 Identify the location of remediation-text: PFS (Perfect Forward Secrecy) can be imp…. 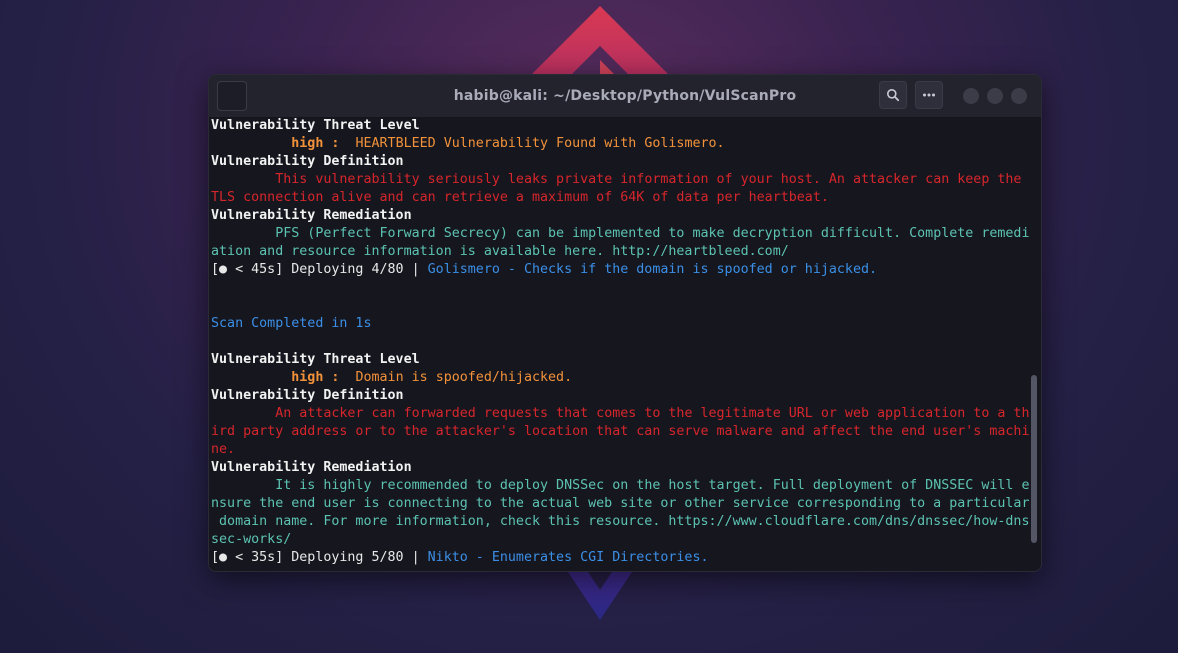
(652, 233).